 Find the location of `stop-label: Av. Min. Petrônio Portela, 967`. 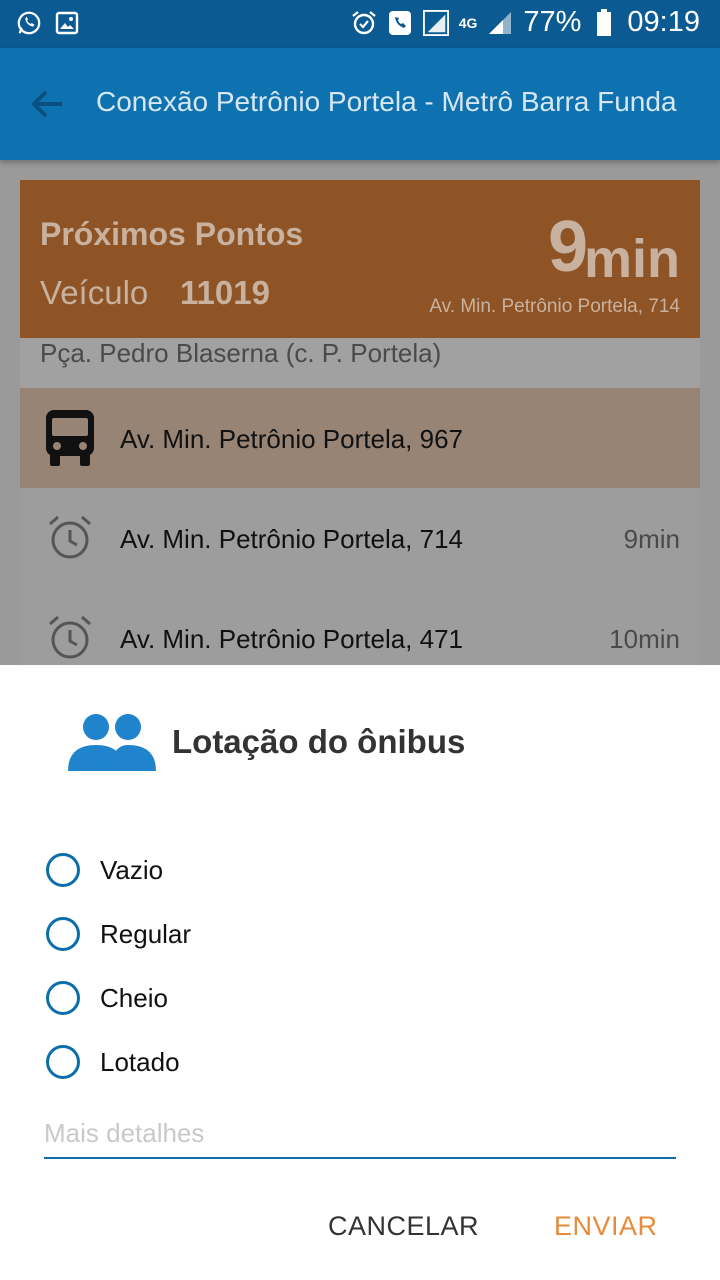

stop-label: Av. Min. Petrônio Portela, 967 is located at coordinates (292, 439).